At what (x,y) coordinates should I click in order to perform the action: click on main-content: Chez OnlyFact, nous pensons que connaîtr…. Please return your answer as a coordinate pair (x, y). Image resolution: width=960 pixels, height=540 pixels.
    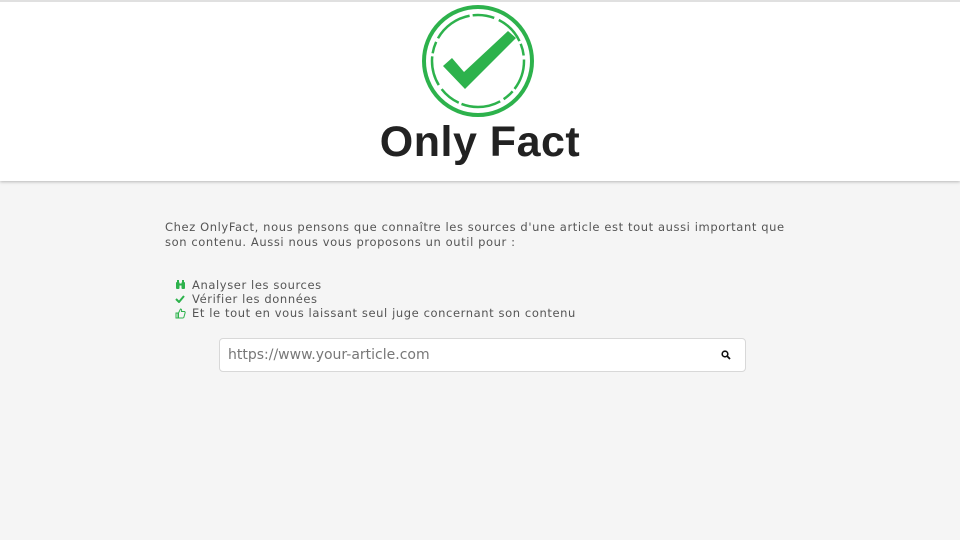
    Looking at the image, I should click on (485, 270).